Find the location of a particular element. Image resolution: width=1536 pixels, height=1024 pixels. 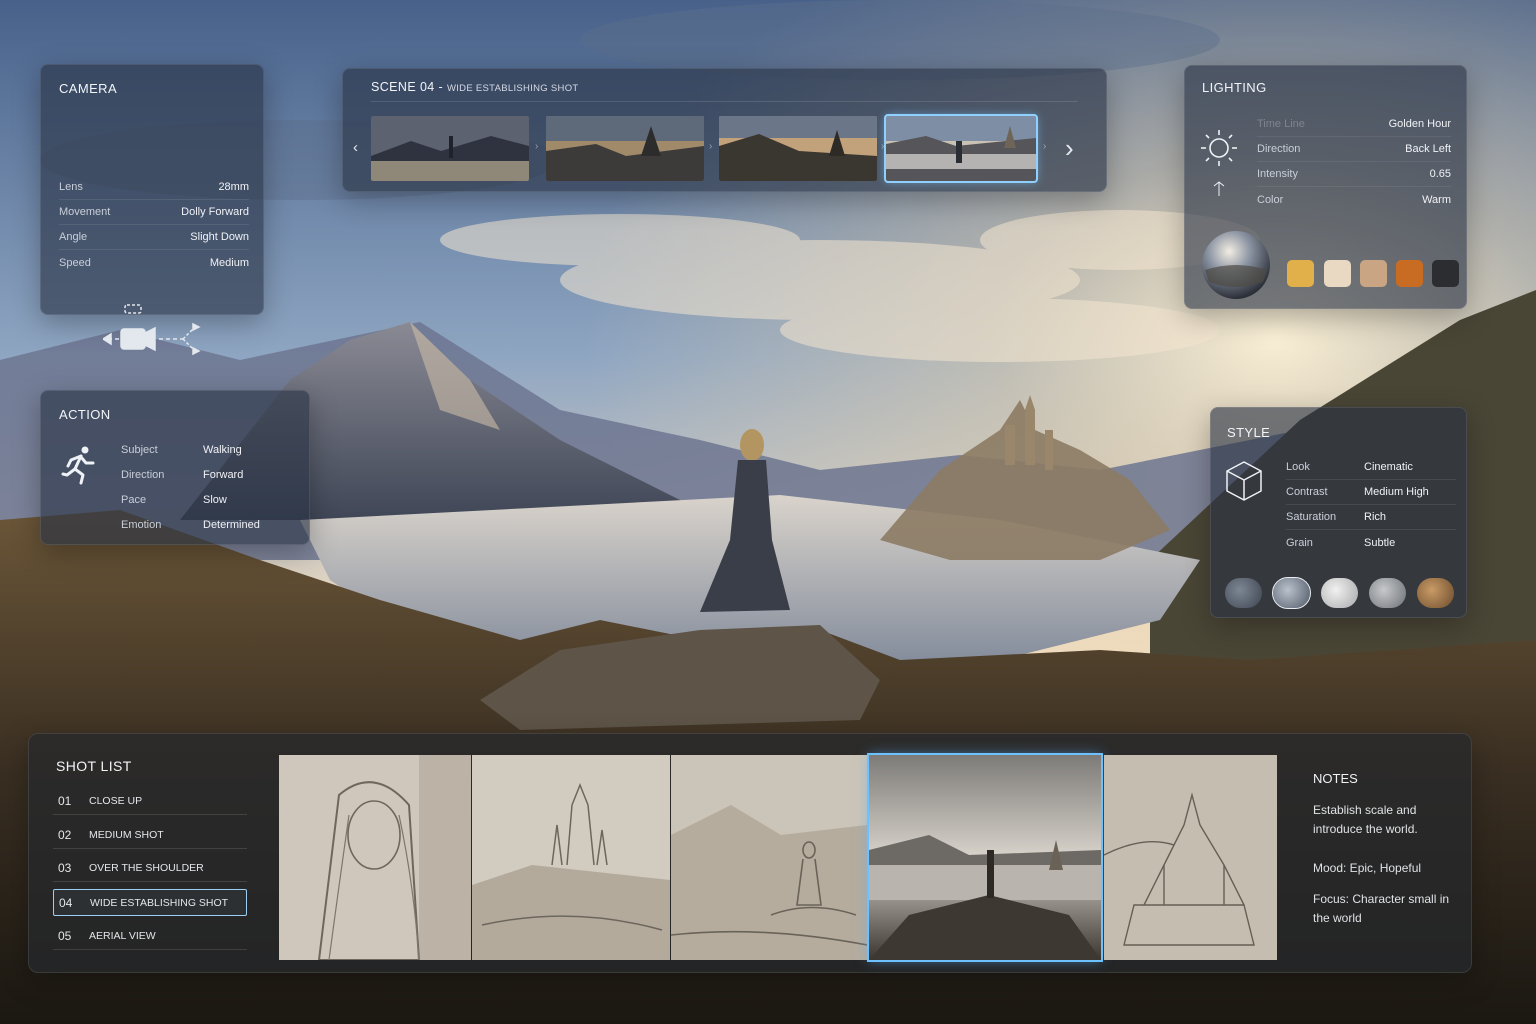

scene-subtitle: WIDE ESTABLISHING SHOT is located at coordinates (512, 88).